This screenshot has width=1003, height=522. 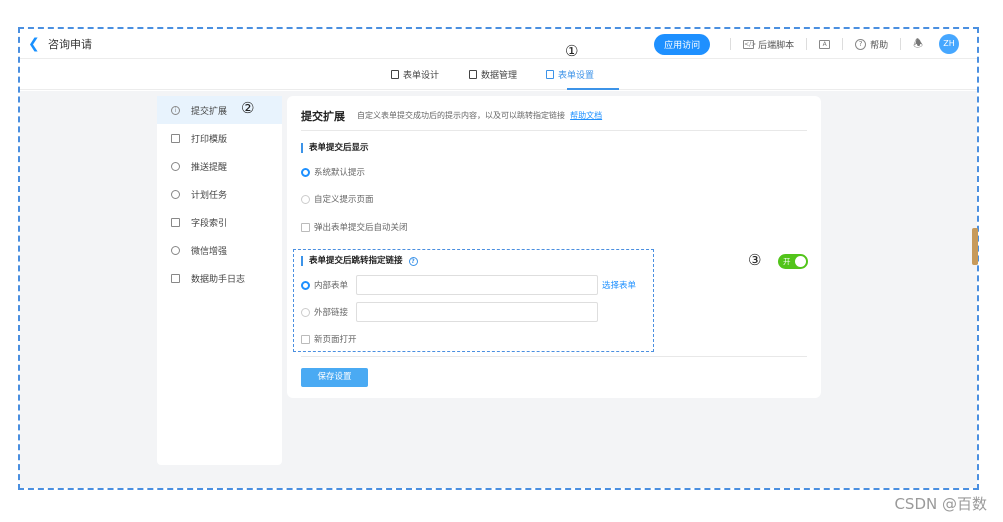 What do you see at coordinates (340, 173) in the screenshot?
I see `radio-label: 系统默认提示` at bounding box center [340, 173].